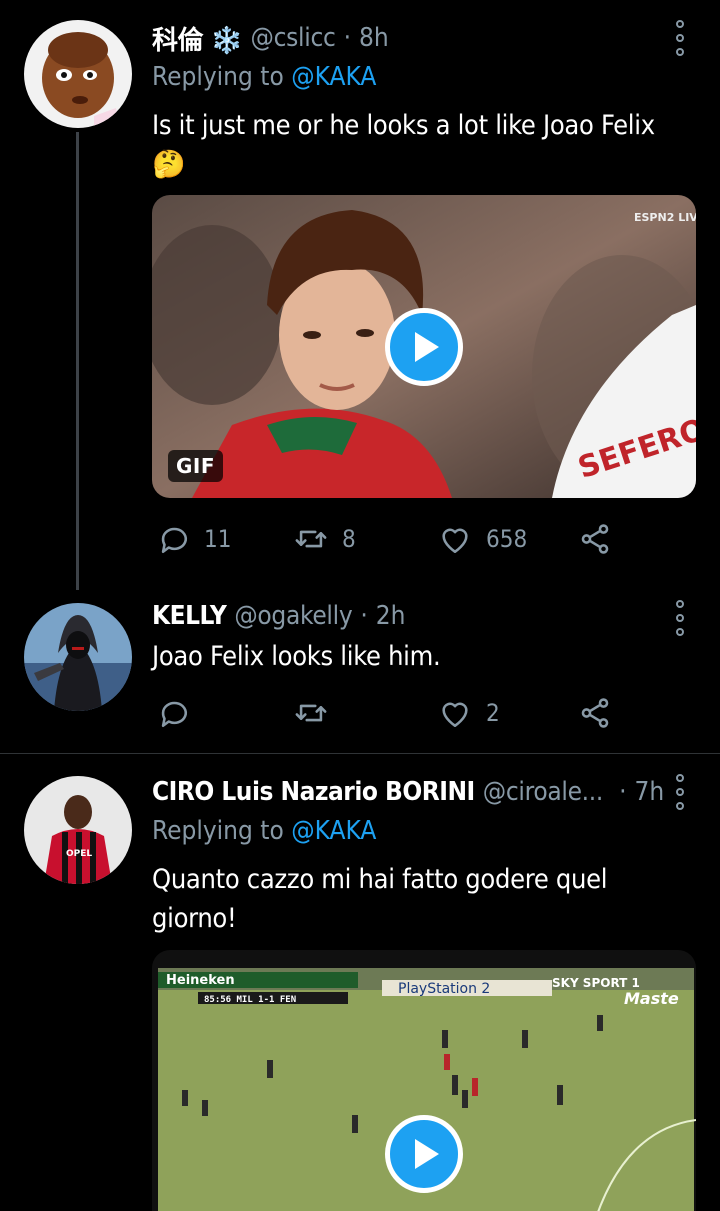 The image size is (720, 1211). Describe the element at coordinates (79, 854) in the screenshot. I see `svg-text: OPEL` at that location.